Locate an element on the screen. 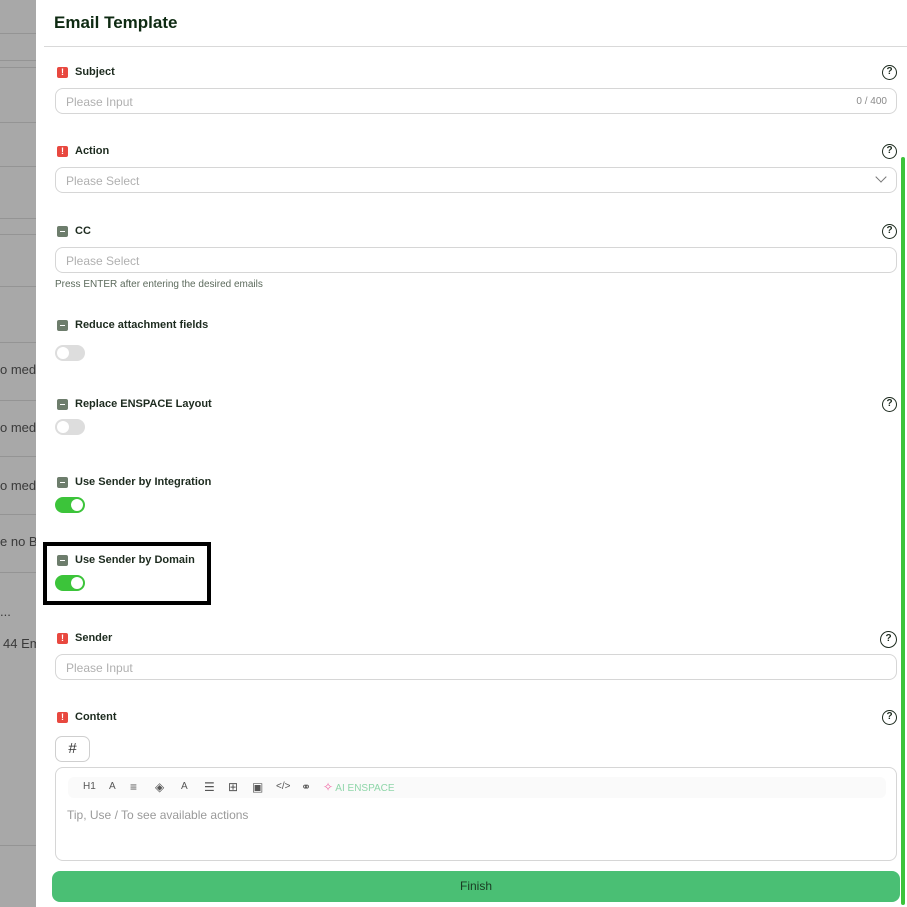 The width and height of the screenshot is (907, 907). subject-field: ! Subject ? Please Input 0 / 400 is located at coordinates (476, 89).